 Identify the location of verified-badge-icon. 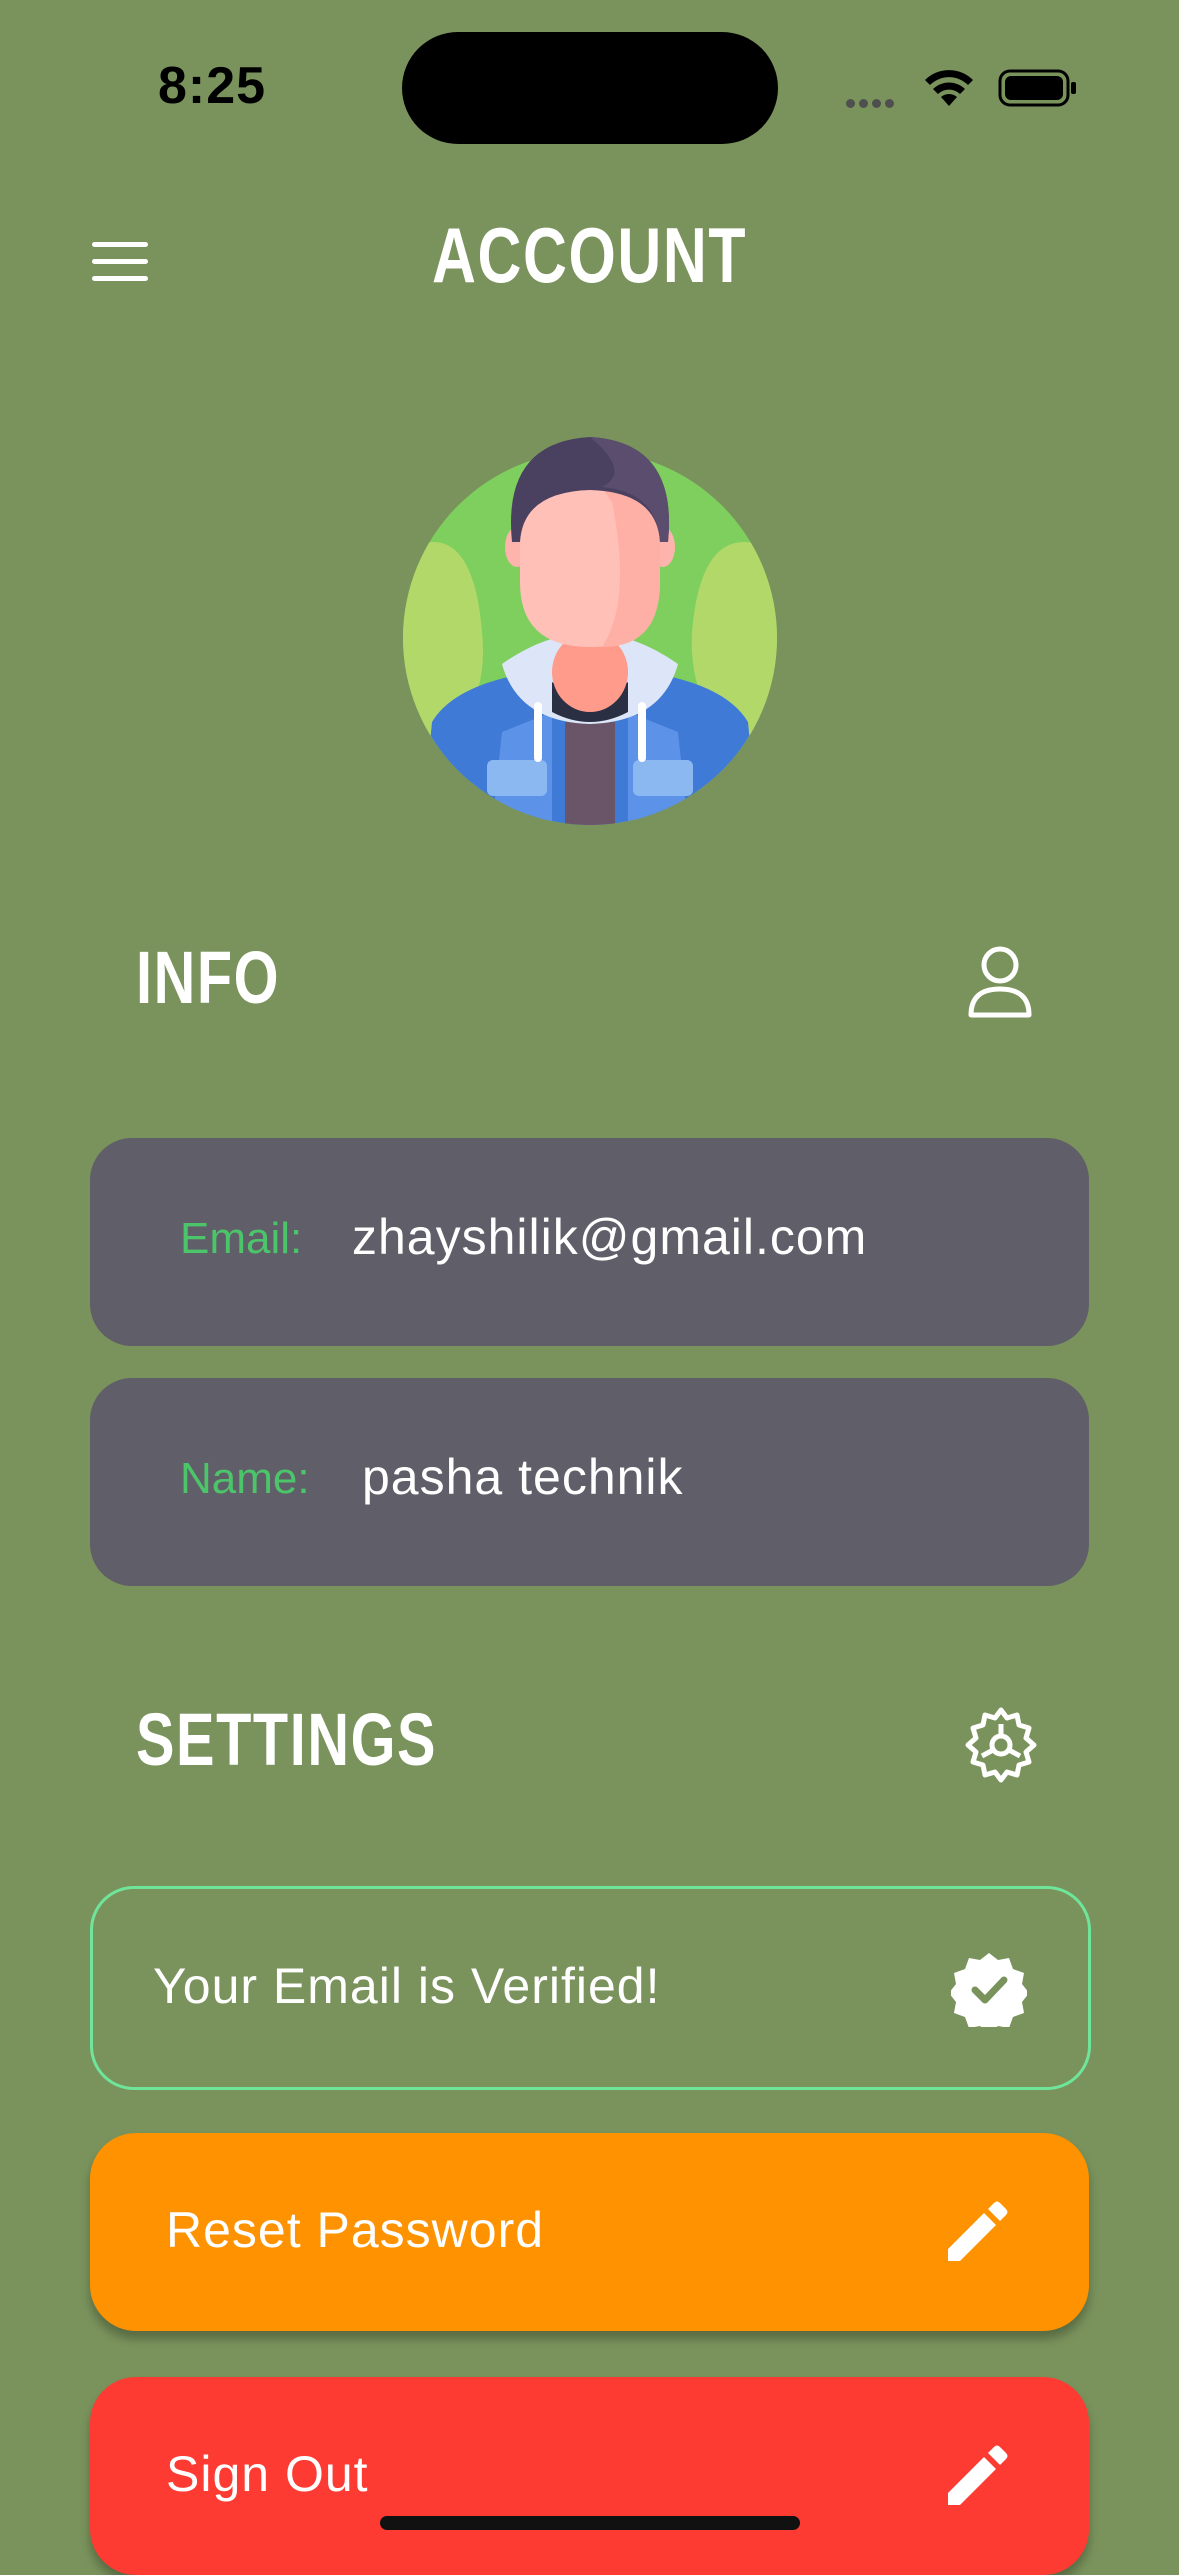
(989, 1990).